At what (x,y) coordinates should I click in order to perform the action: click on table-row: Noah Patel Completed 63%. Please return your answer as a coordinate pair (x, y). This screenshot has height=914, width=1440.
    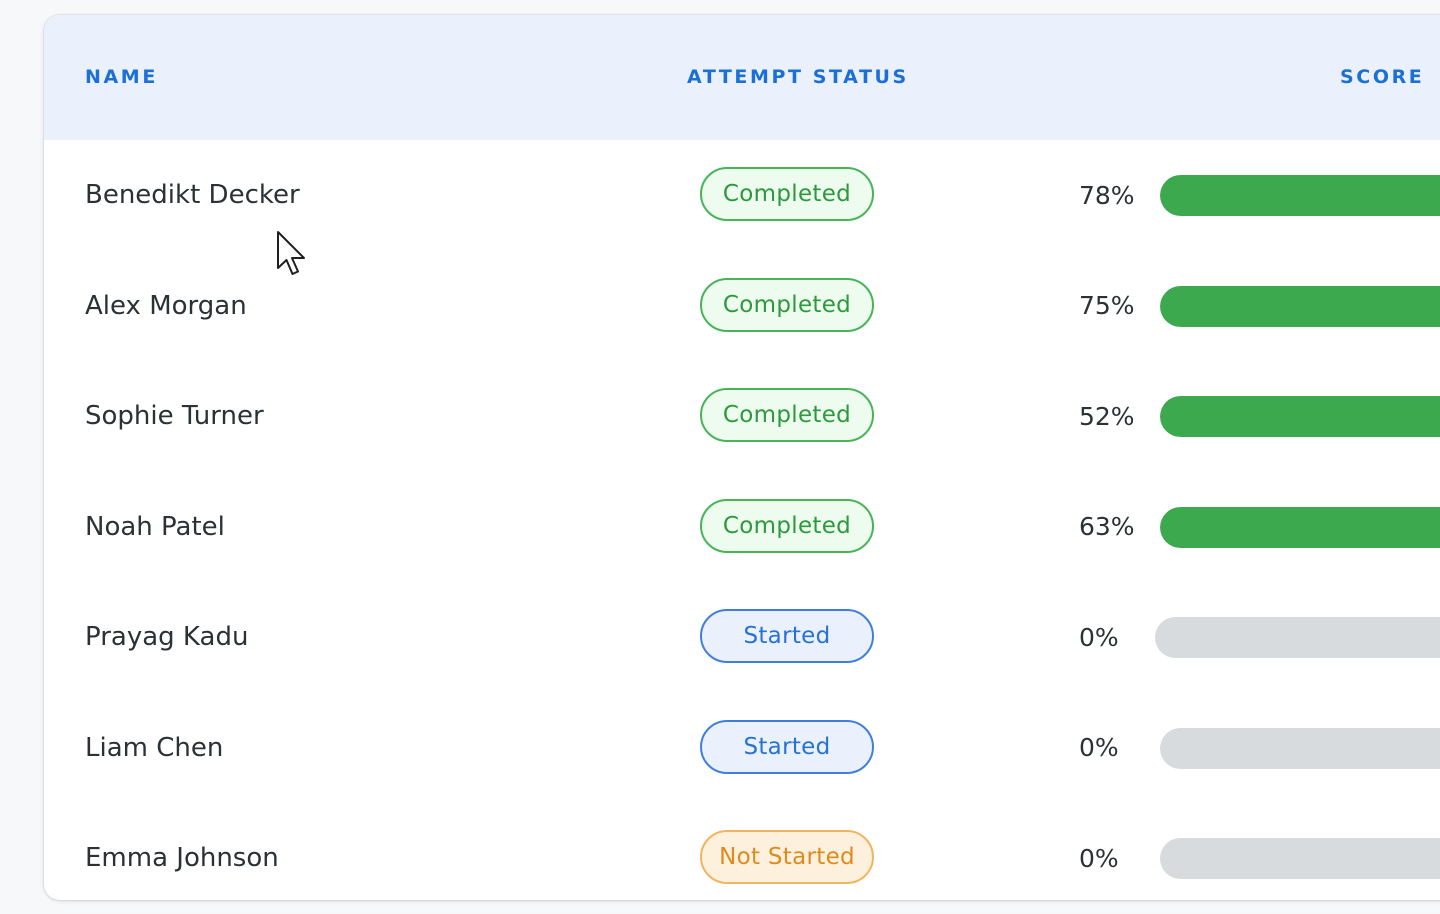
    Looking at the image, I should click on (742, 527).